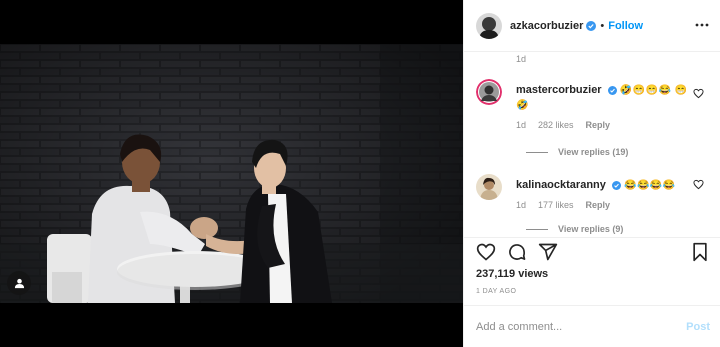  What do you see at coordinates (486, 252) in the screenshot?
I see `heart-icon` at bounding box center [486, 252].